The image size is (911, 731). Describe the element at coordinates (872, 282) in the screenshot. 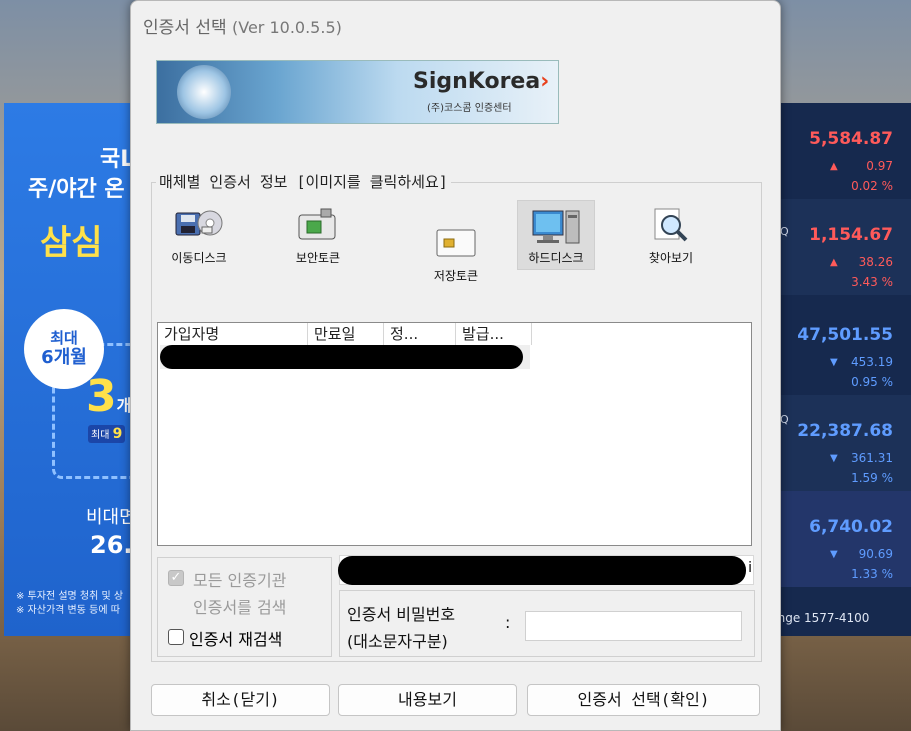

I see `stock-percent: 3.43 %` at that location.